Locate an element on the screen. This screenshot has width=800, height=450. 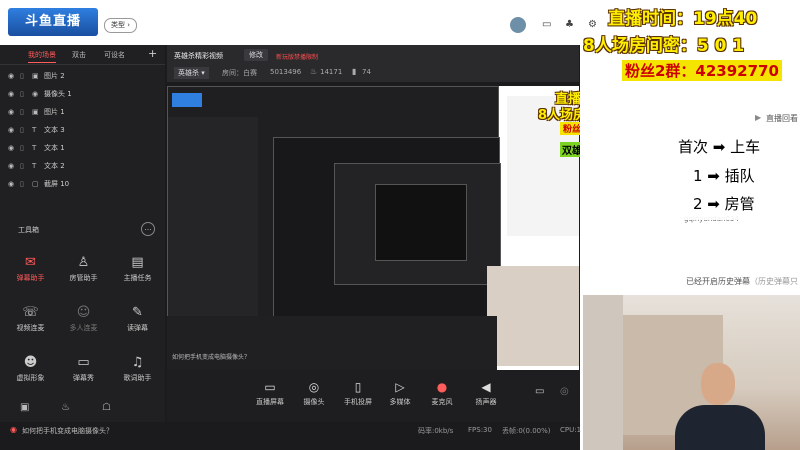
rule-queue: 1 ➡ 插队 is located at coordinates (724, 176).